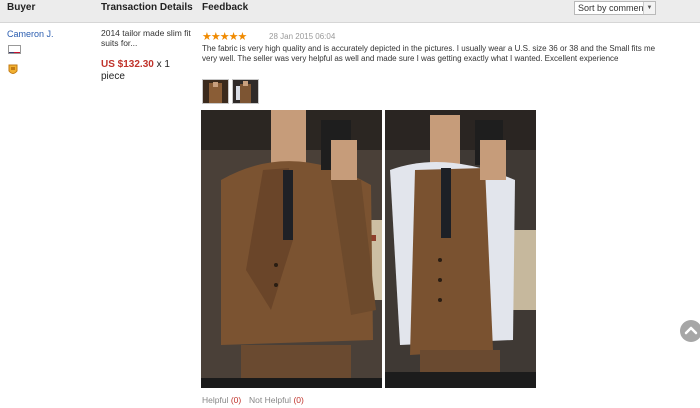 Image resolution: width=700 pixels, height=408 pixels. I want to click on us-flag-icon, so click(14, 49).